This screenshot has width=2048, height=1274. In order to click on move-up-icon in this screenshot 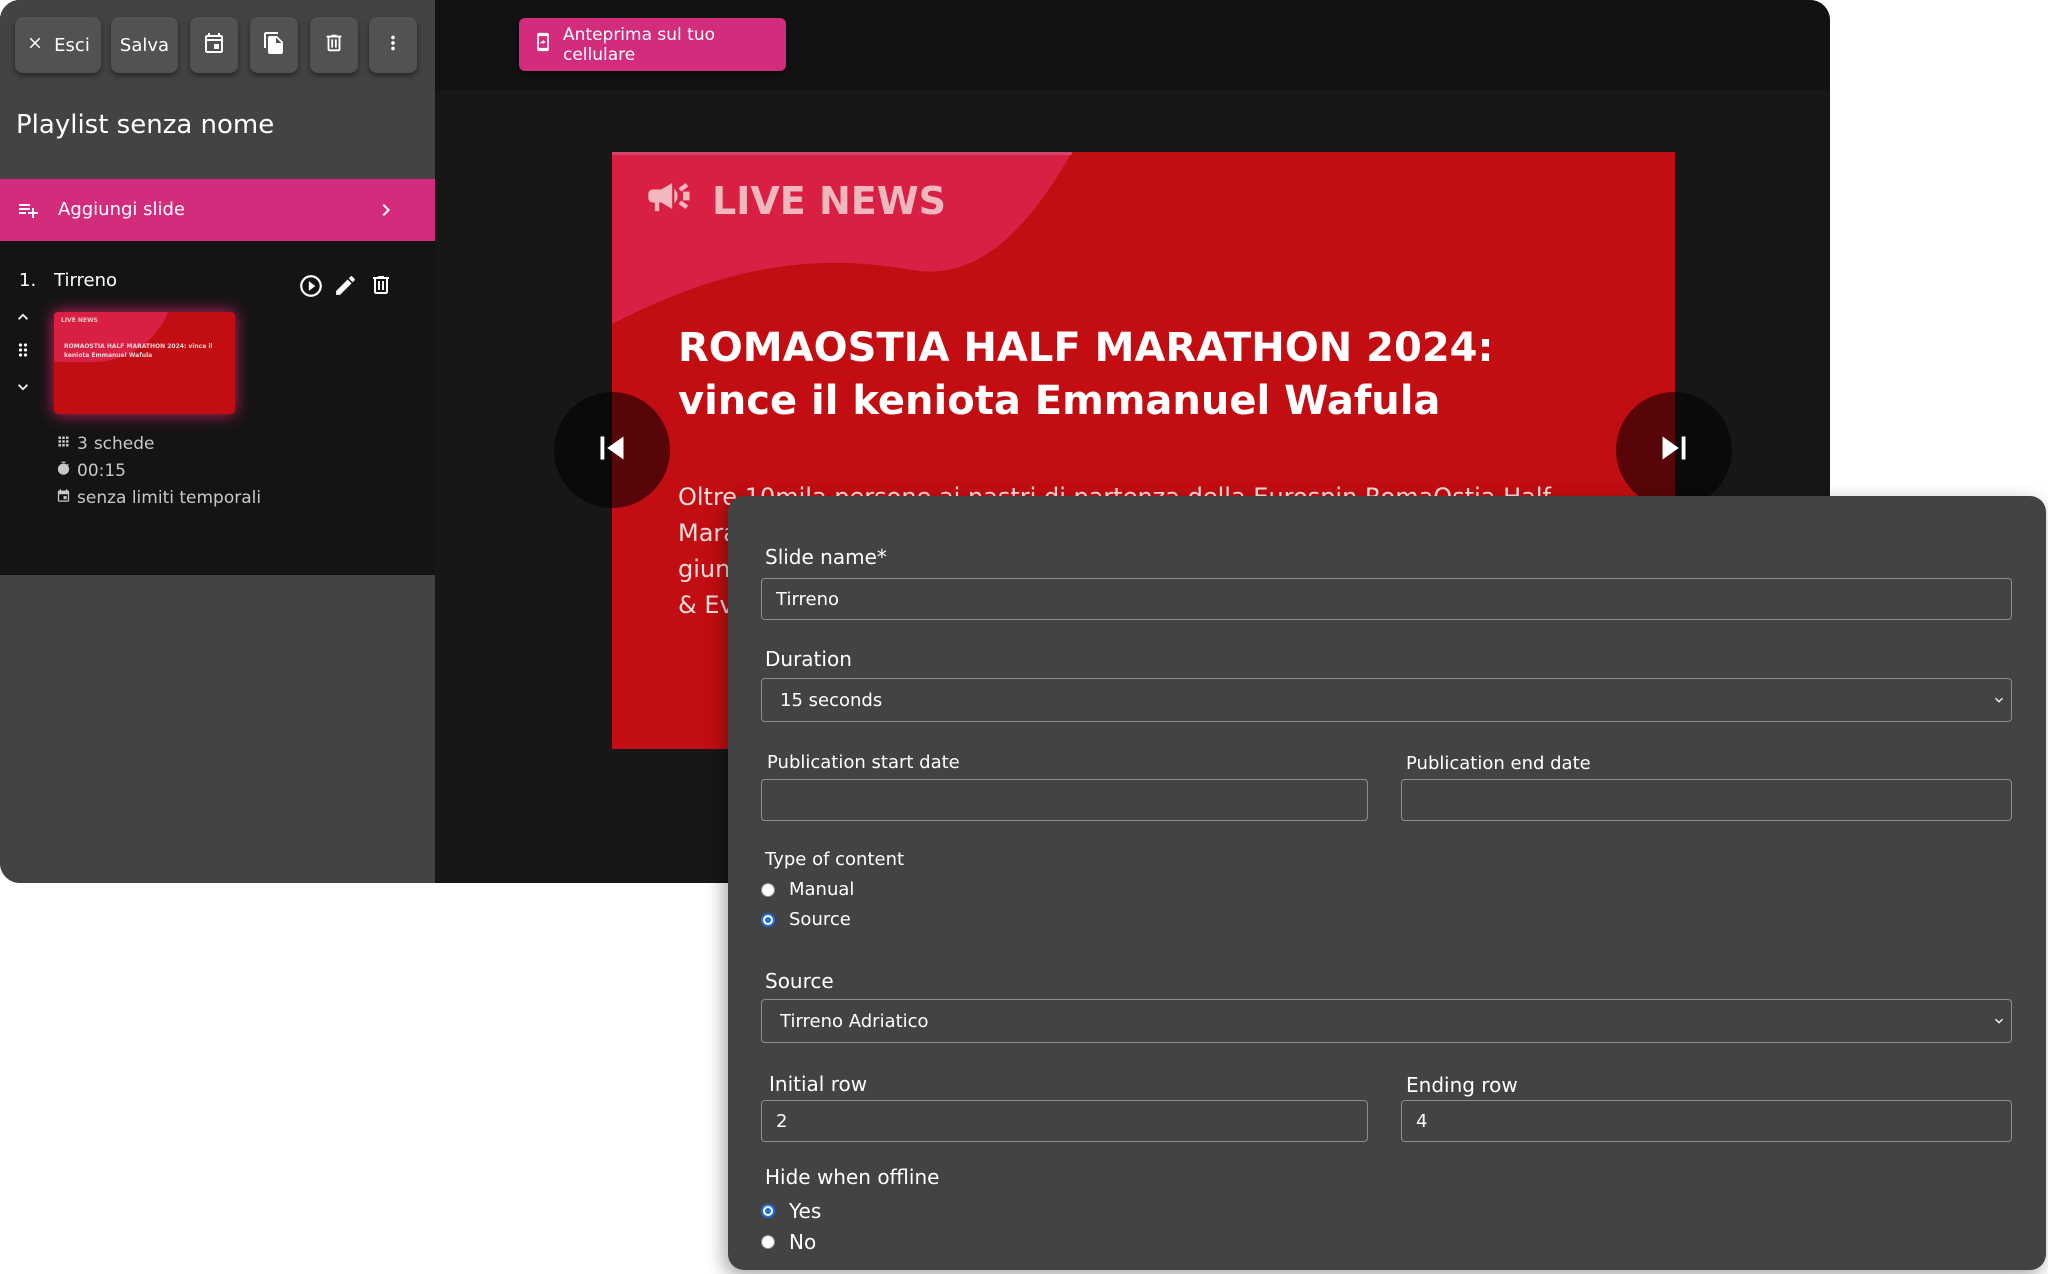, I will do `click(23, 319)`.